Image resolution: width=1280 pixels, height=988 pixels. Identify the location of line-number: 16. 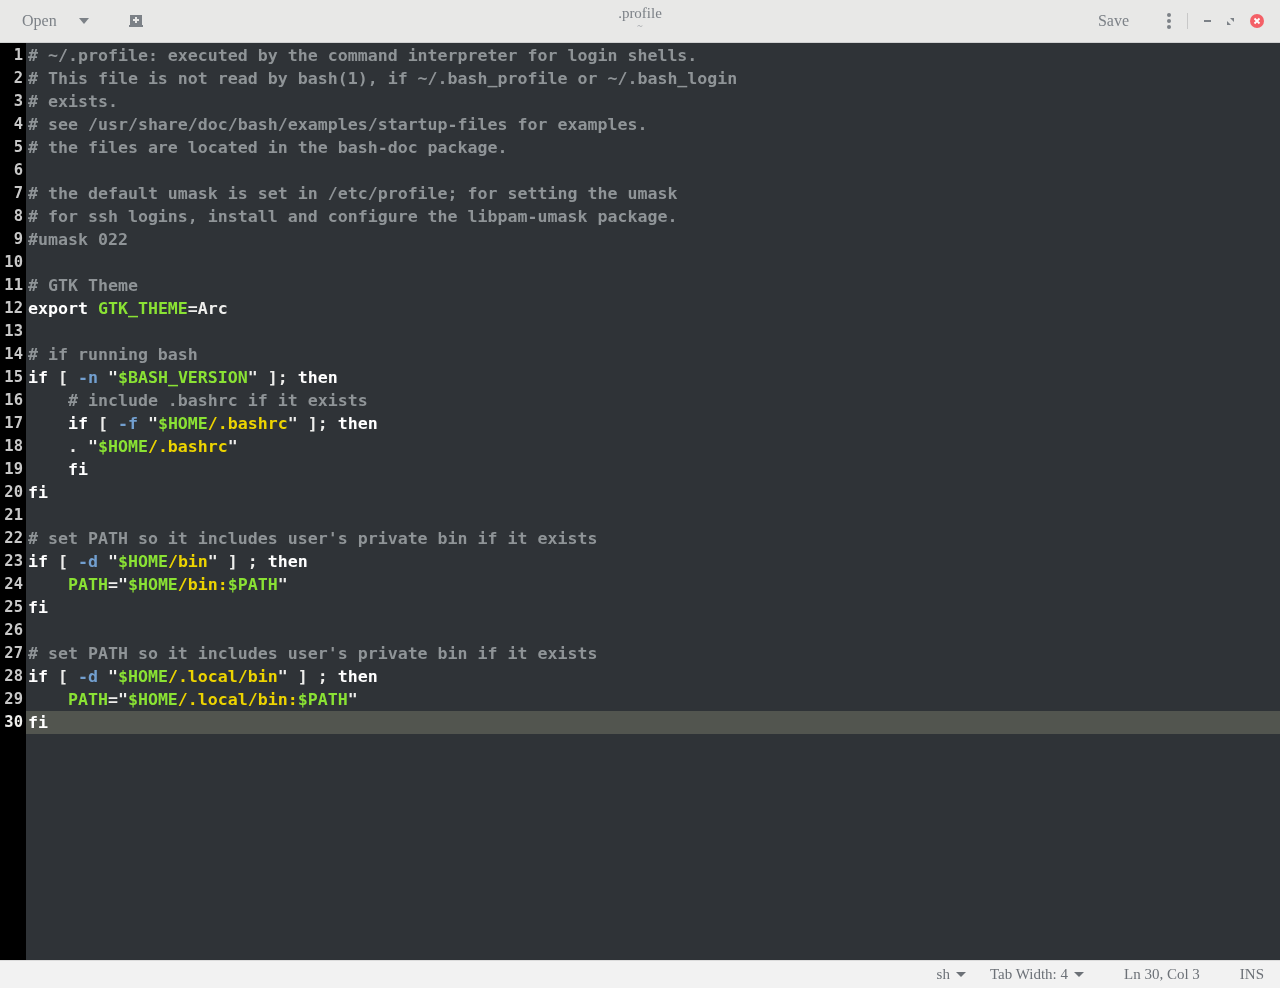
(13, 400).